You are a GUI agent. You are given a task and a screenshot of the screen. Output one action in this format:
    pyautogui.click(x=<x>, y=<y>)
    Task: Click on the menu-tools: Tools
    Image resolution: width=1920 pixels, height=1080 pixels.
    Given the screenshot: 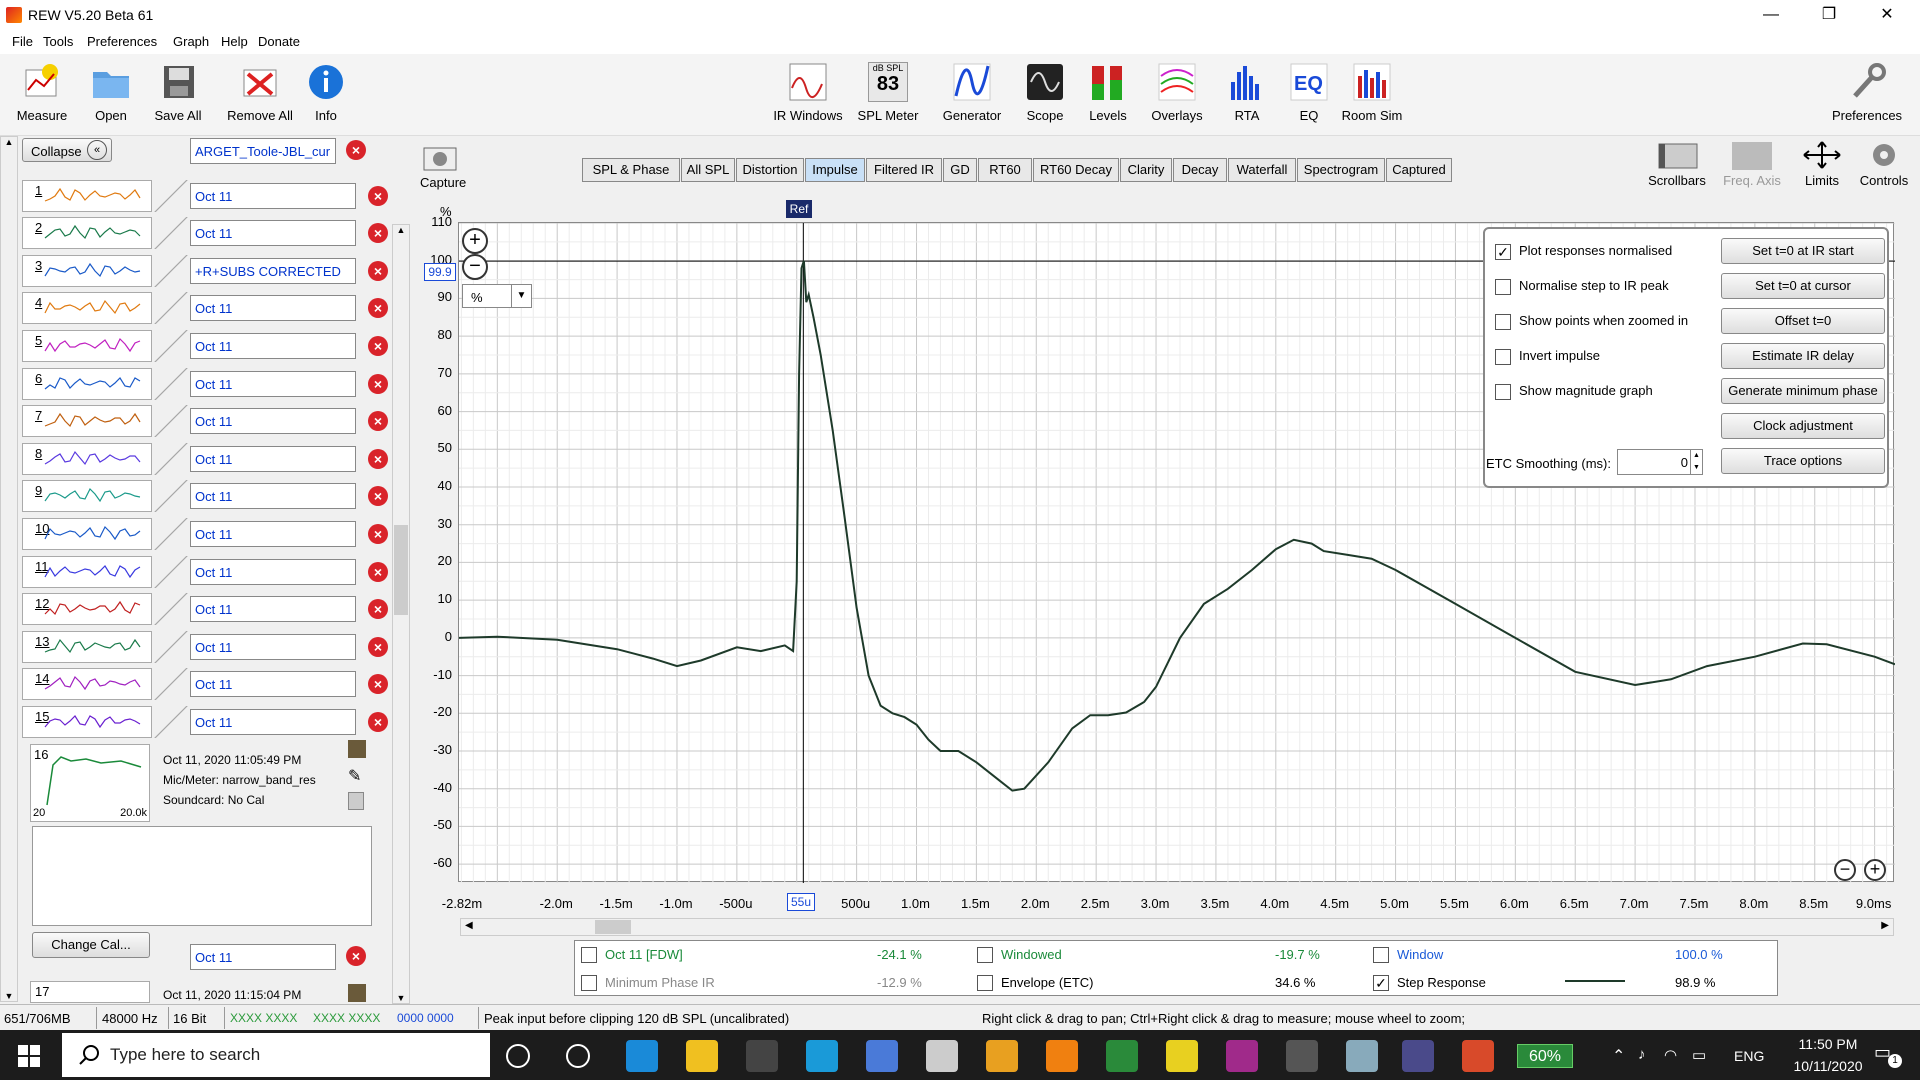 What is the action you would take?
    pyautogui.click(x=58, y=41)
    